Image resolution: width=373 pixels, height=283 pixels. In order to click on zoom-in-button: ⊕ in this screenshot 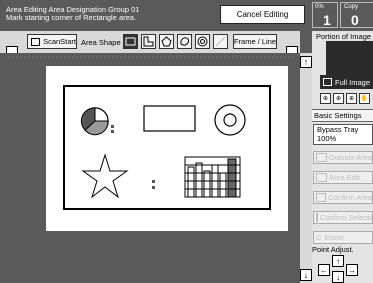, I will do `click(338, 98)`.